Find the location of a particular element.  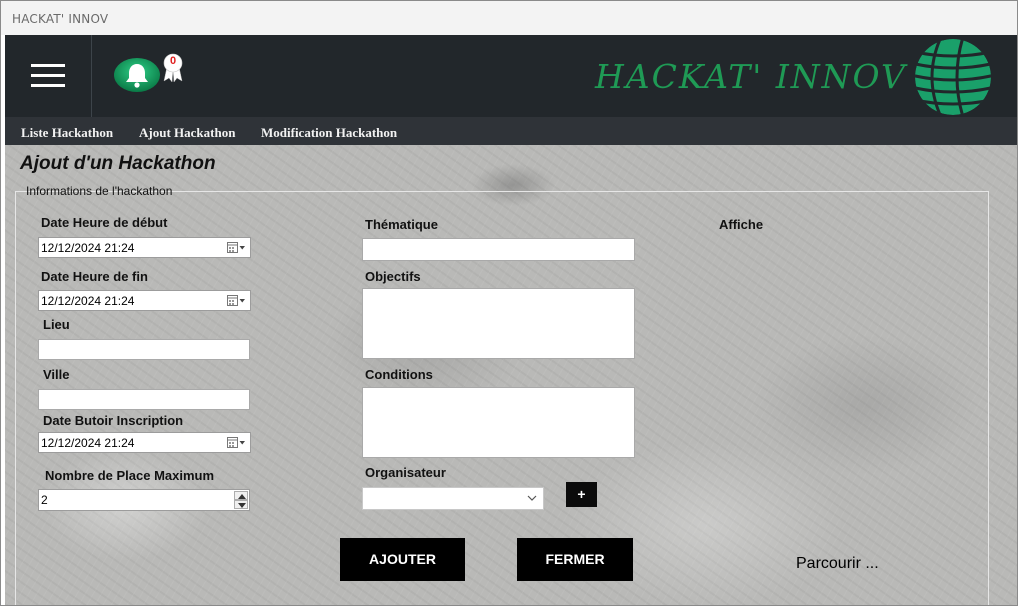

group-label: Informations de l'hackathon is located at coordinates (99, 191).